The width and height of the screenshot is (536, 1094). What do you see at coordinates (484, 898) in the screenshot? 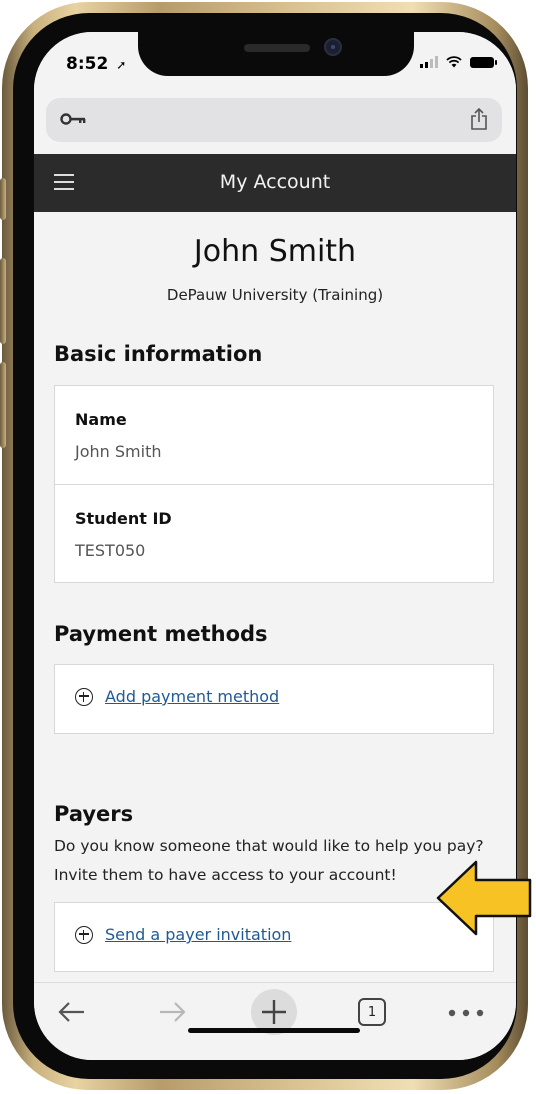
I see `highlight-arrow-icon` at bounding box center [484, 898].